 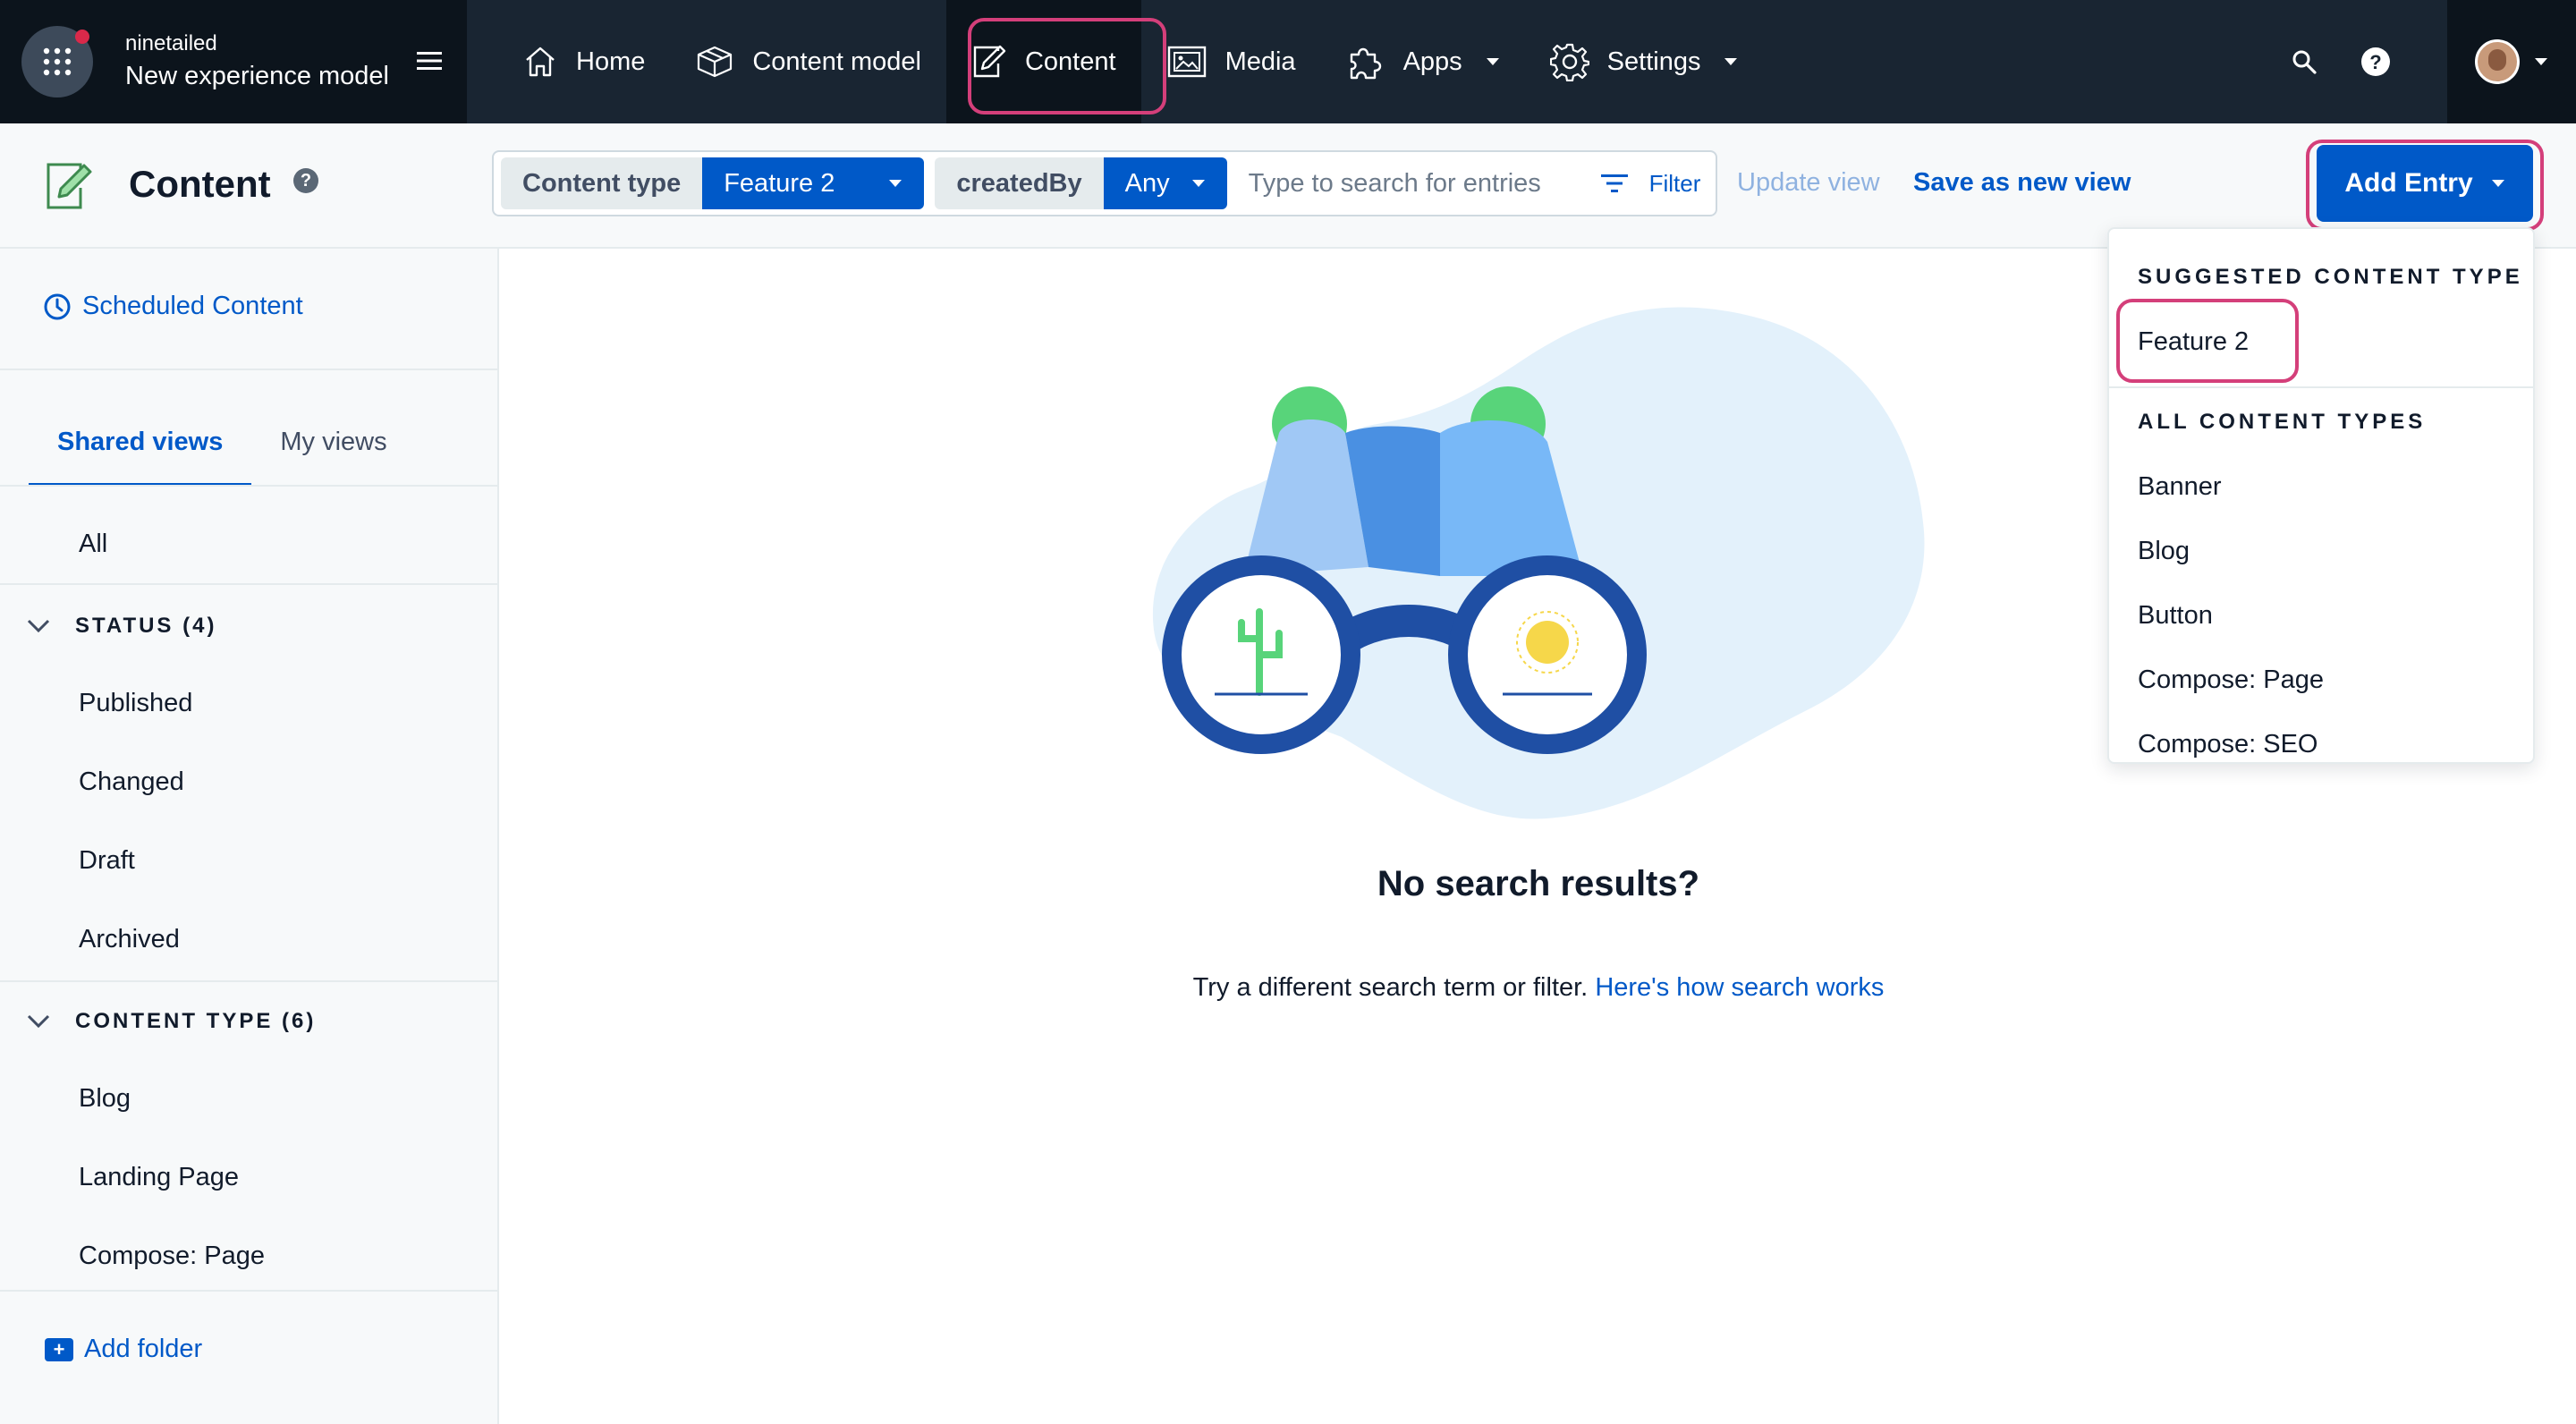 I want to click on avatar, so click(x=2497, y=61).